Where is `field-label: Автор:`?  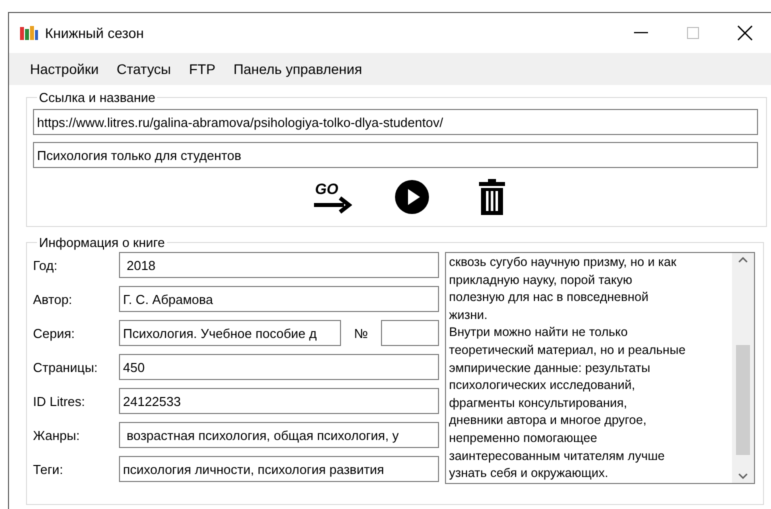
field-label: Автор: is located at coordinates (53, 299).